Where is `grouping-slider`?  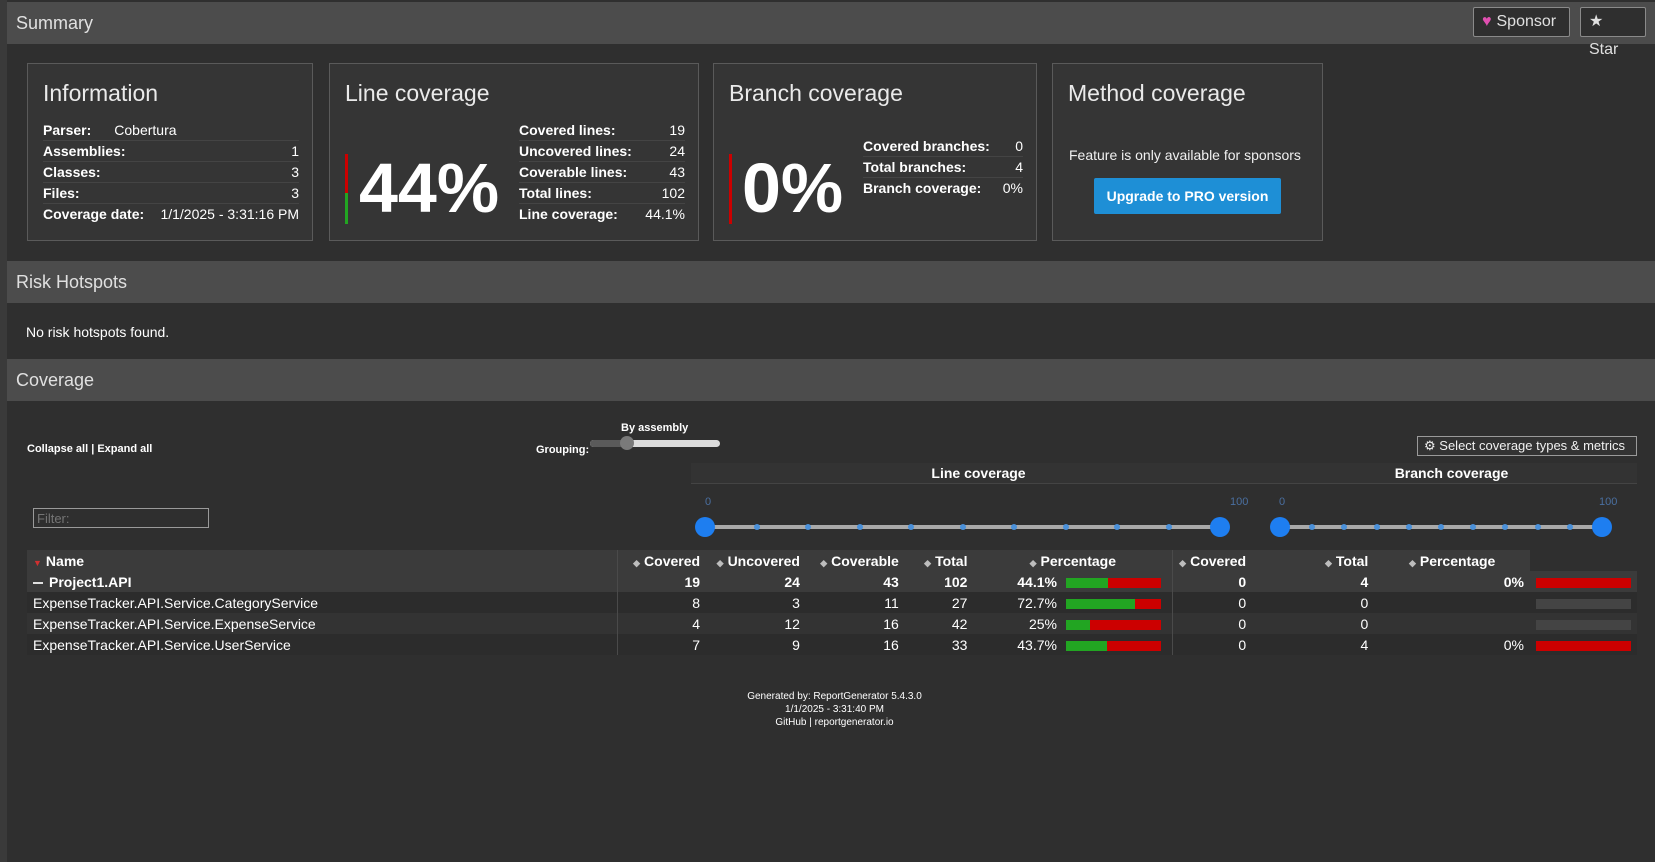
grouping-slider is located at coordinates (655, 443).